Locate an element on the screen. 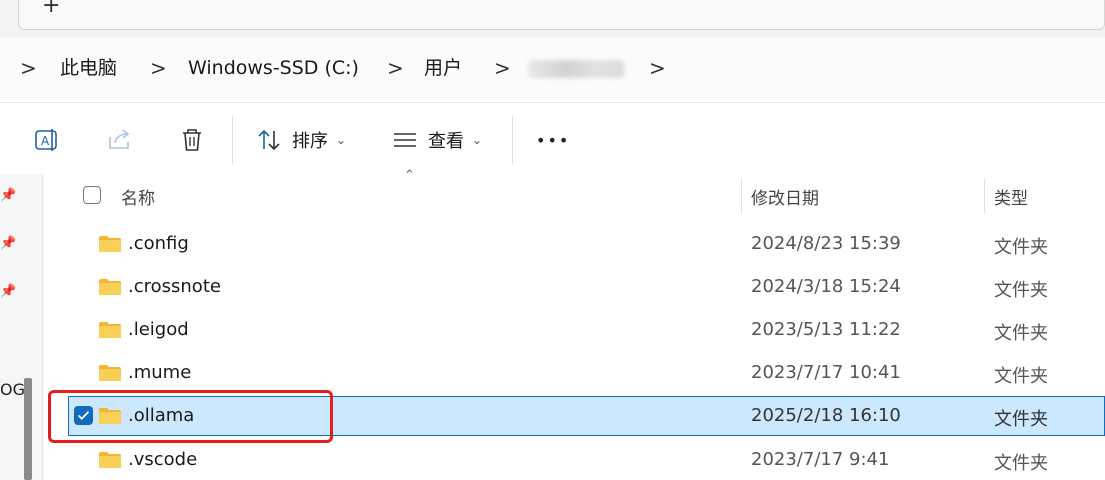 This screenshot has width=1105, height=480. column-header-date: 修改日期 is located at coordinates (785, 196).